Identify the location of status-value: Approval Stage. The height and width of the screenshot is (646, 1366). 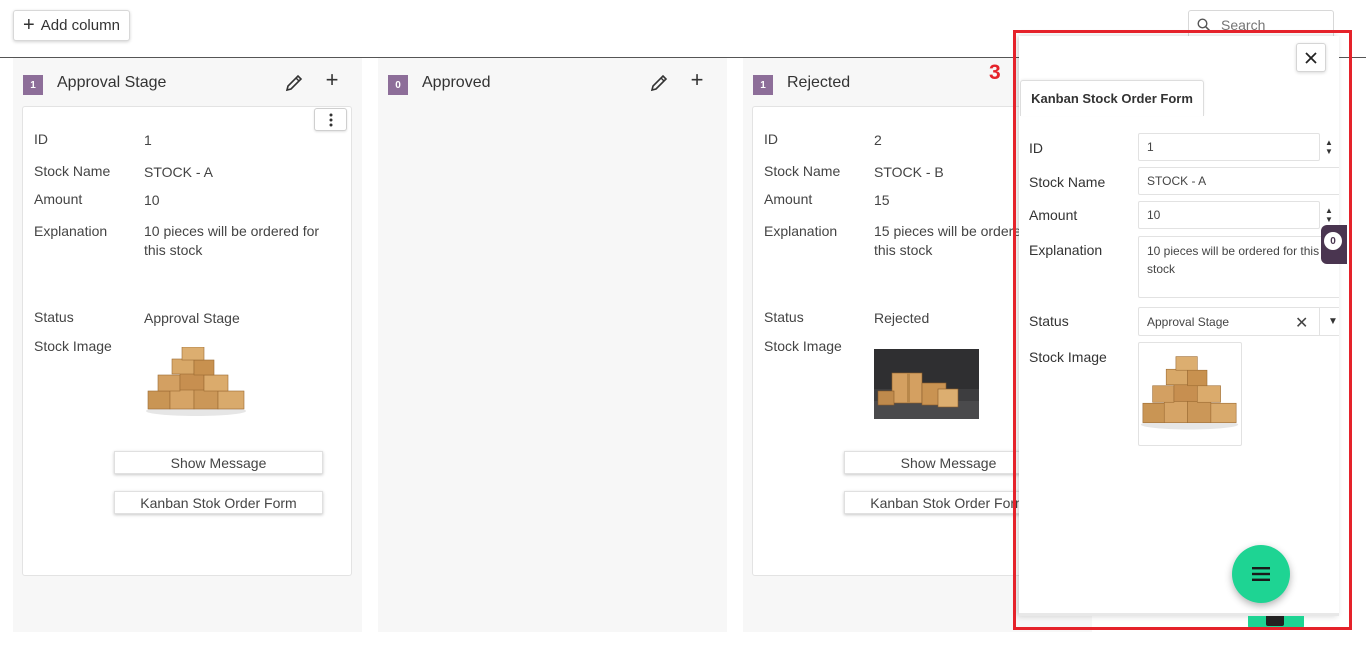
(192, 318).